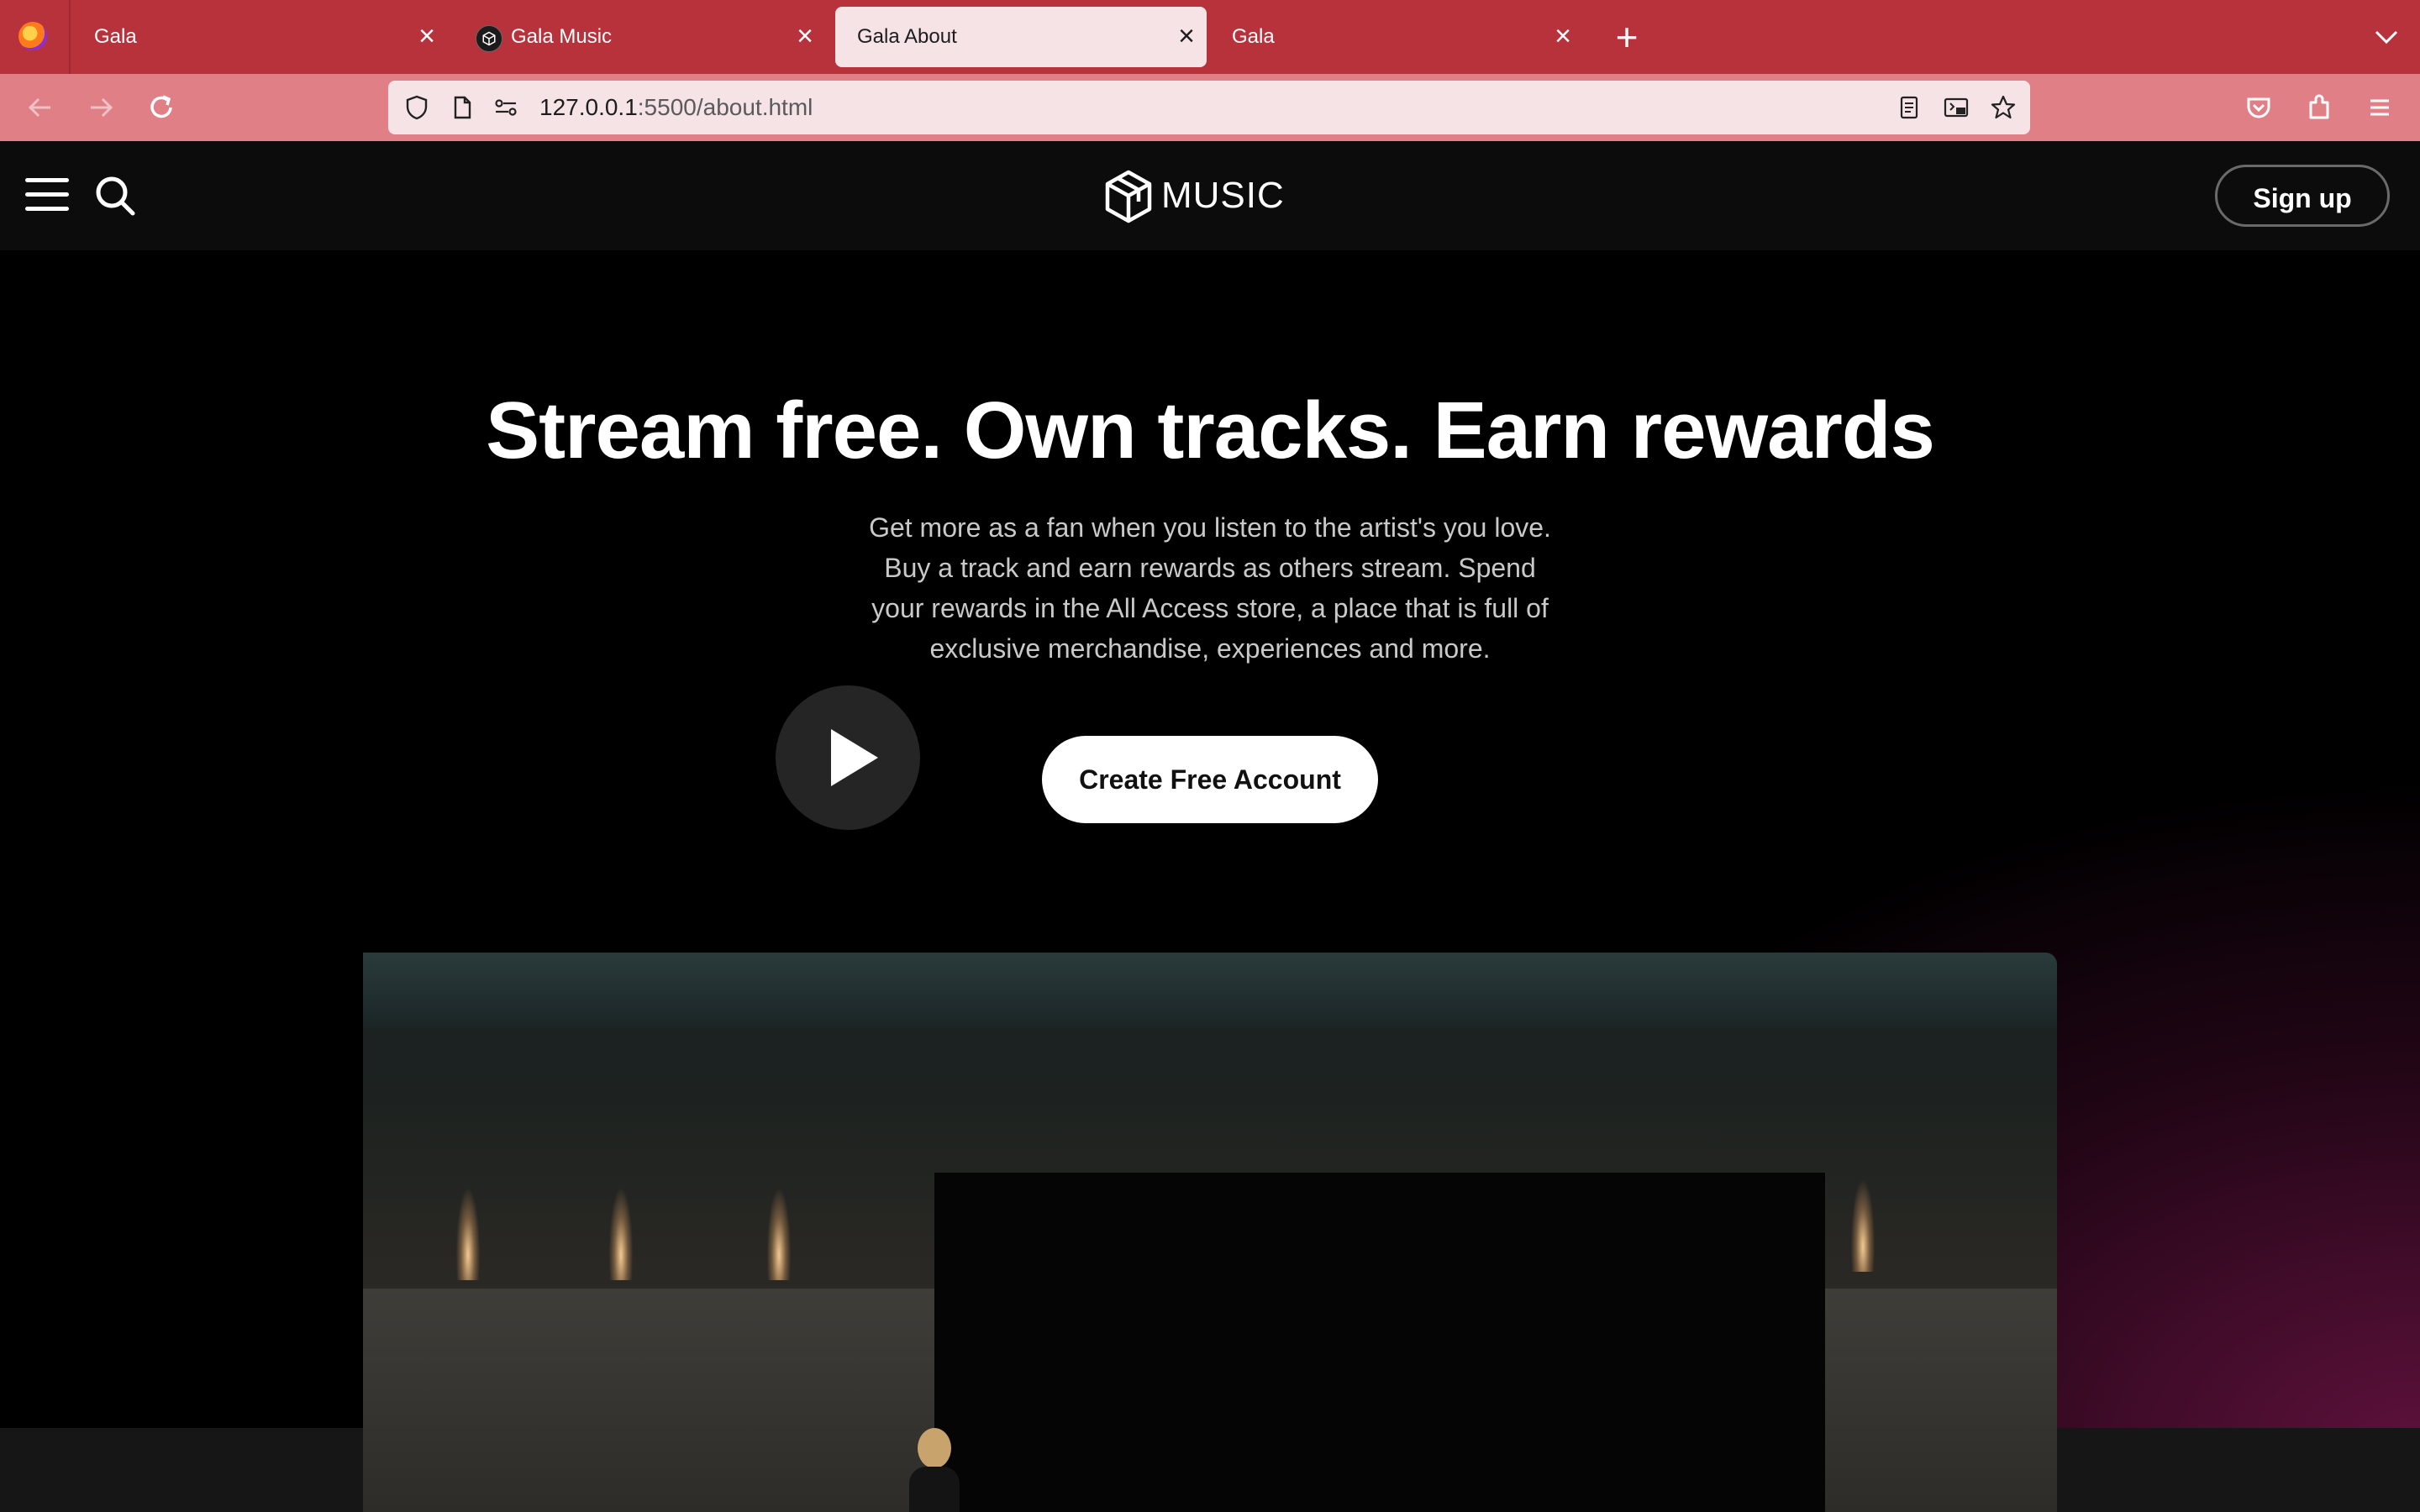  What do you see at coordinates (2380, 107) in the screenshot?
I see `menu-icon` at bounding box center [2380, 107].